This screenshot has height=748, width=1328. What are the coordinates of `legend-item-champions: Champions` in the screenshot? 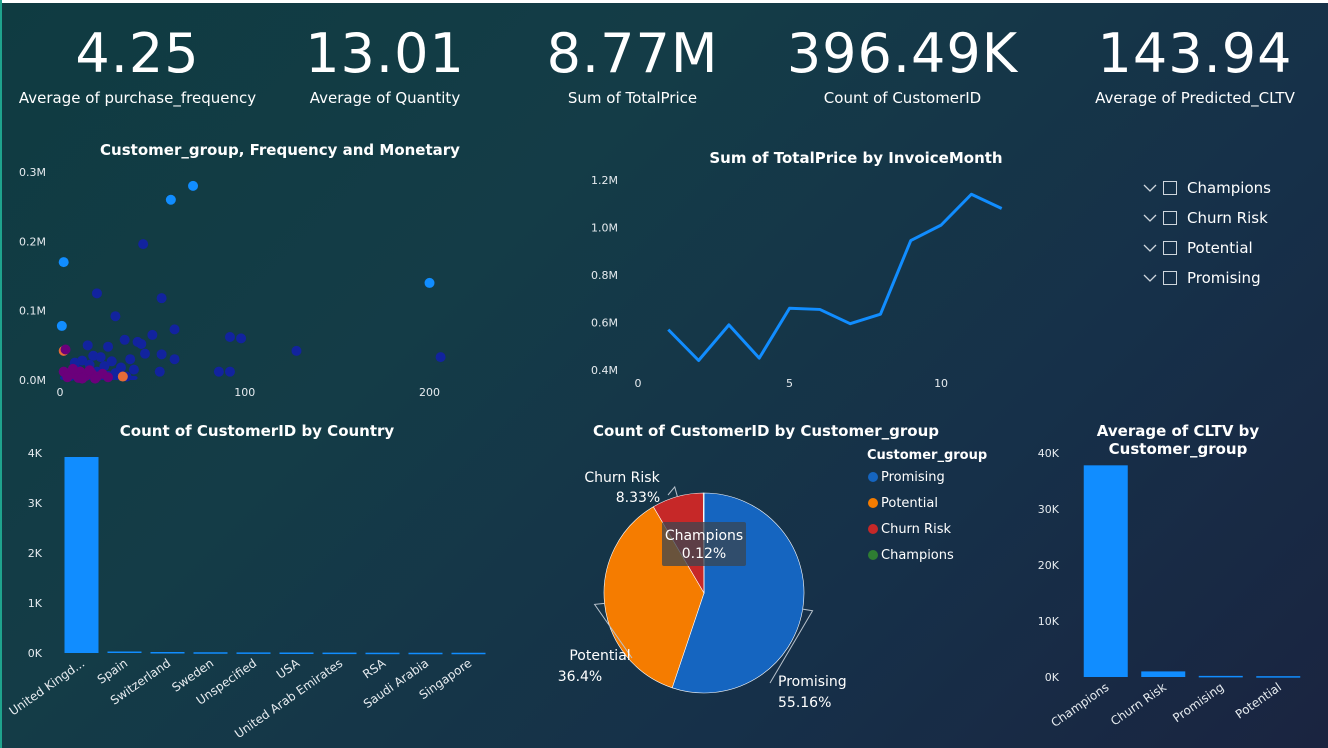 It's located at (1207, 188).